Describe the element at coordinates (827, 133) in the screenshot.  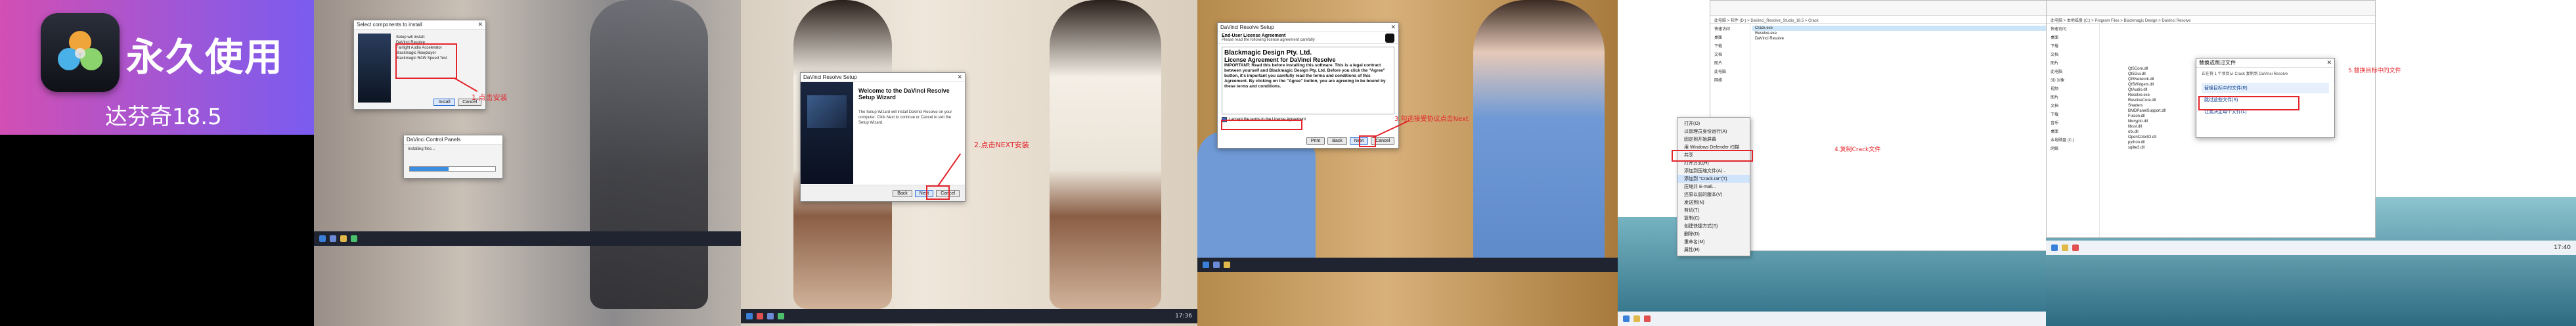
I see `wizard-banner` at that location.